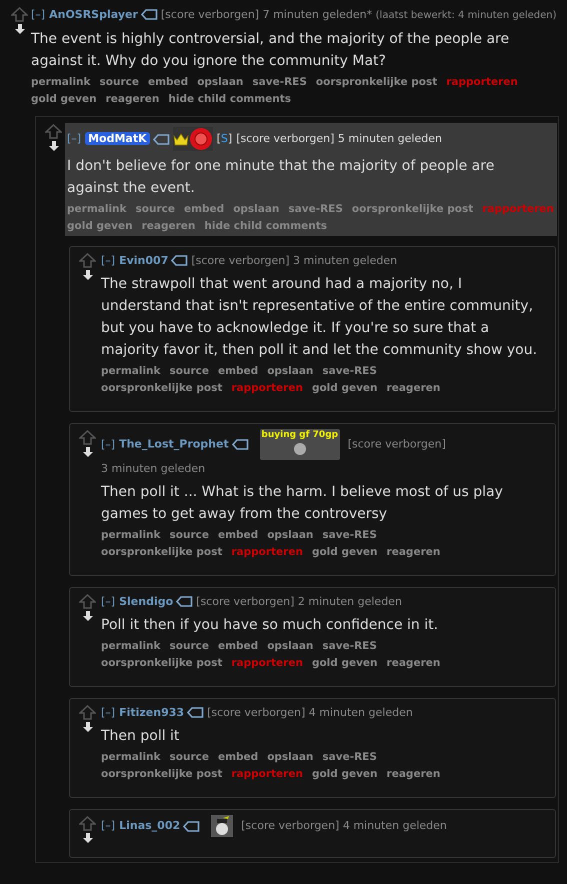 The height and width of the screenshot is (884, 567). Describe the element at coordinates (143, 260) in the screenshot. I see `author-link: Evin007` at that location.